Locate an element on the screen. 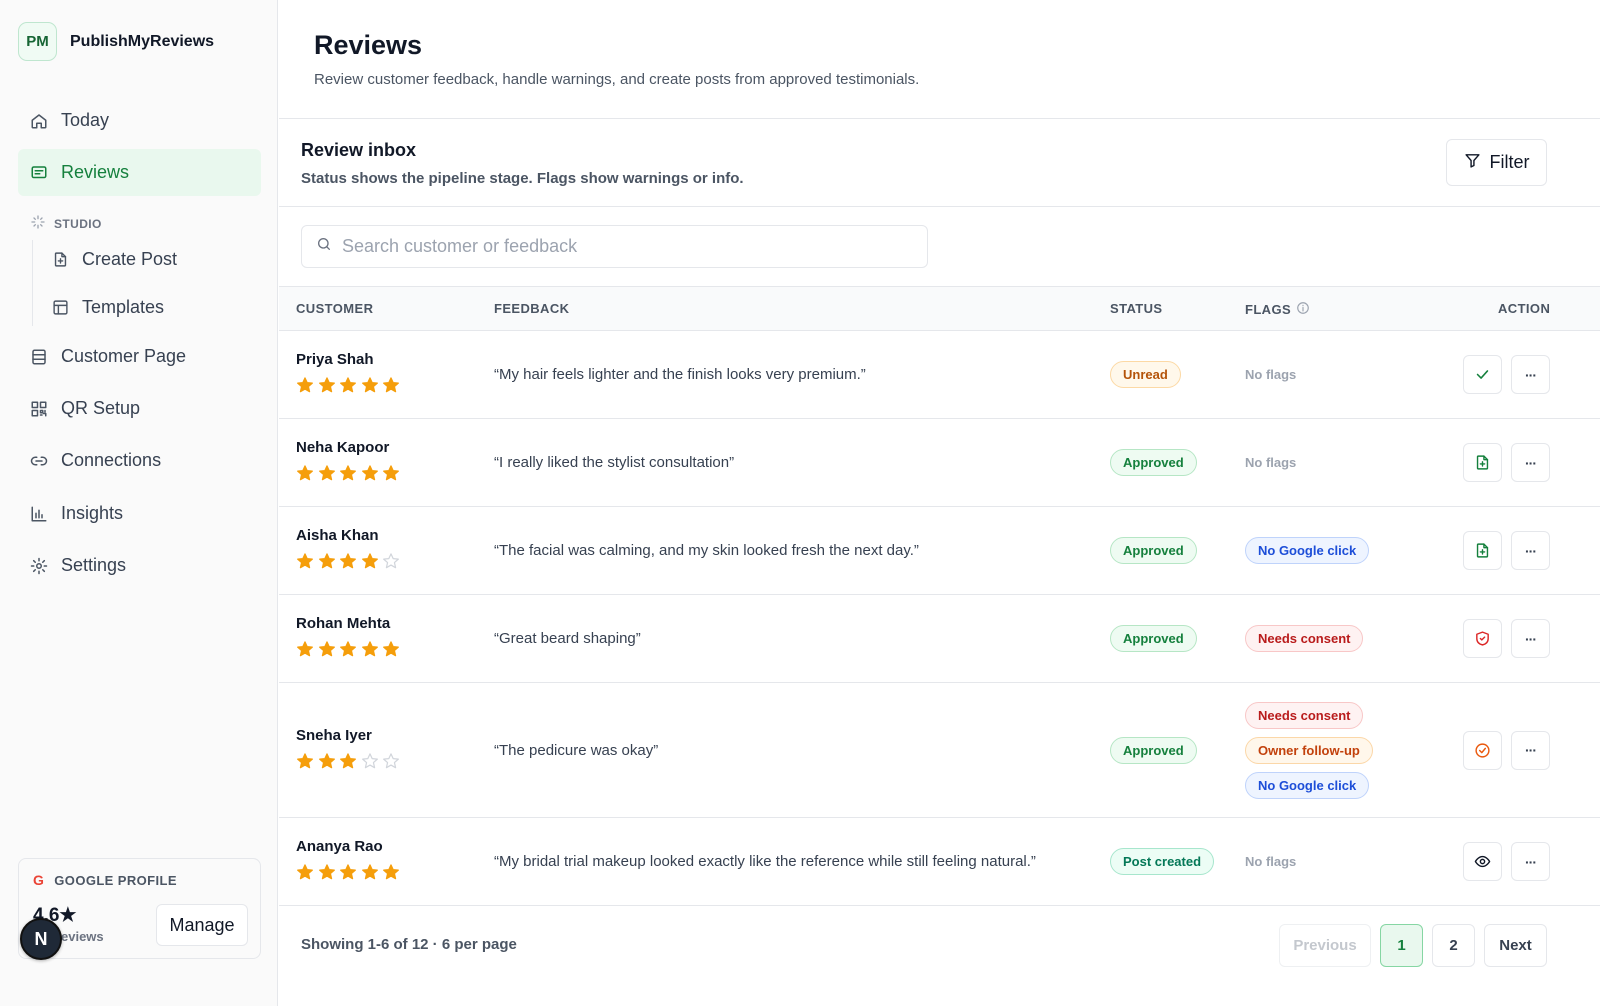 This screenshot has width=1600, height=1006. flag-needs-consent: Needs consent is located at coordinates (1304, 715).